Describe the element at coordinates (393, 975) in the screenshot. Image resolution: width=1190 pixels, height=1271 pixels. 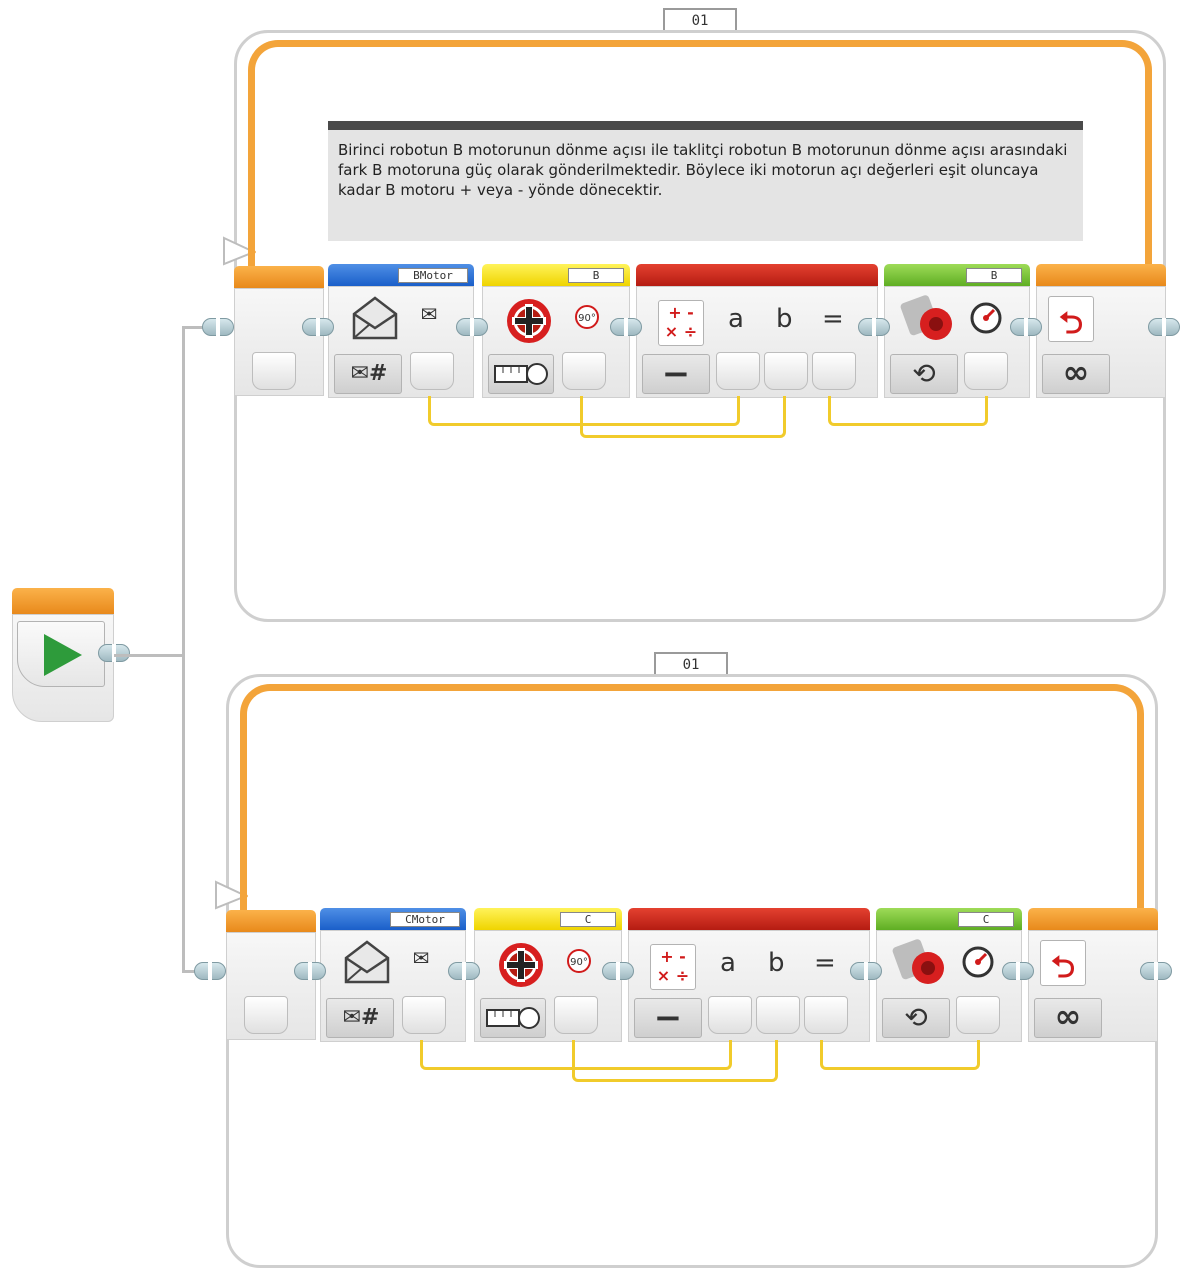
I see `message-receive-block-c: CMotor ✉ ✉#` at that location.